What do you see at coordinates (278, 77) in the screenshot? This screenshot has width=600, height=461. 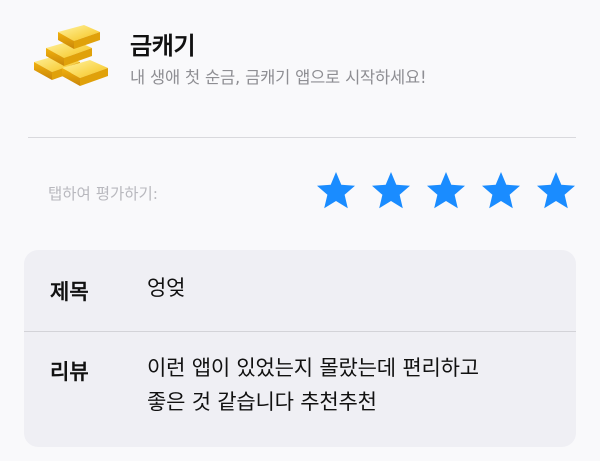 I see `app-subtitle: 내 생애 첫 순금, 금캐기 앱으로 시작하세요!` at bounding box center [278, 77].